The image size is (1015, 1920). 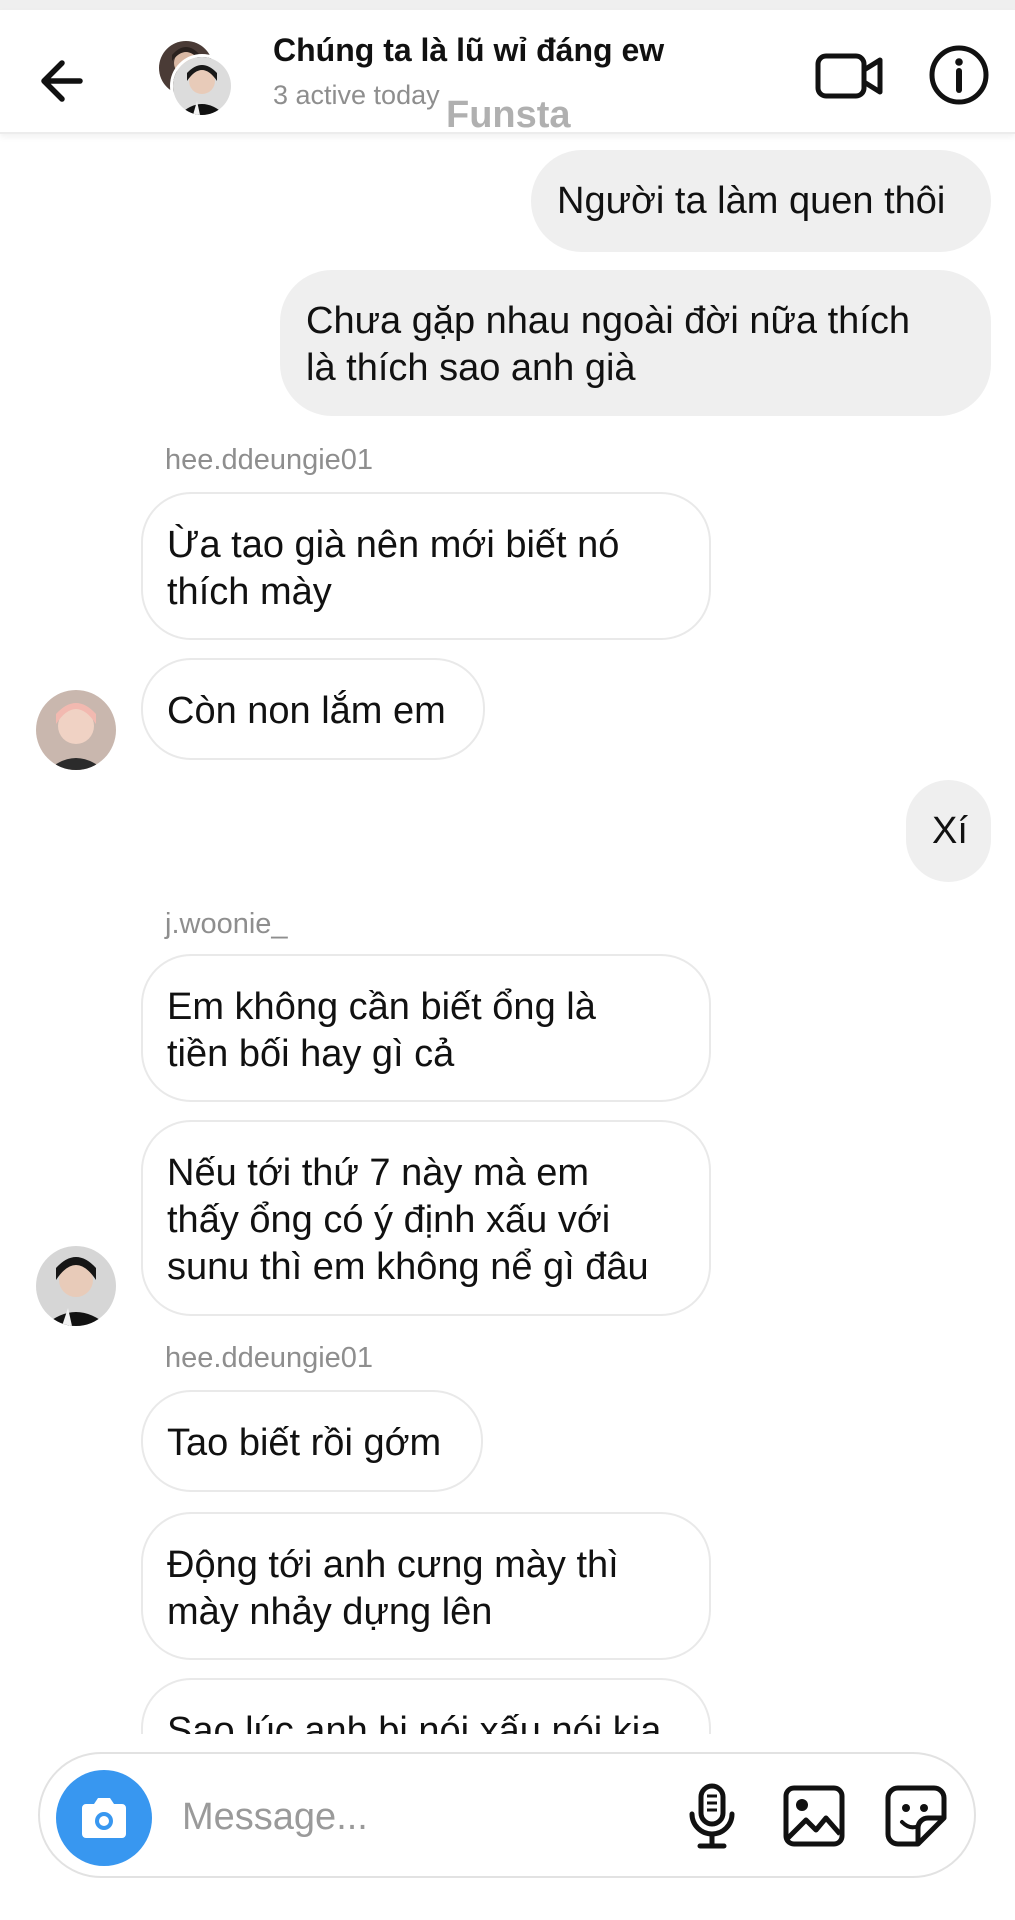 What do you see at coordinates (63, 81) in the screenshot?
I see `back-arrow-icon` at bounding box center [63, 81].